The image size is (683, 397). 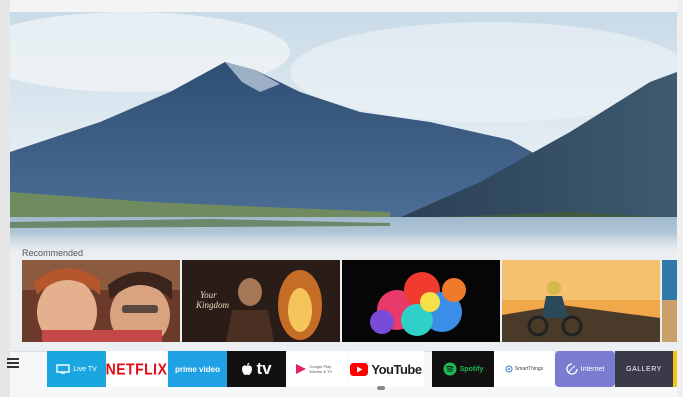 What do you see at coordinates (592, 369) in the screenshot?
I see `app-internet-label: Internet` at bounding box center [592, 369].